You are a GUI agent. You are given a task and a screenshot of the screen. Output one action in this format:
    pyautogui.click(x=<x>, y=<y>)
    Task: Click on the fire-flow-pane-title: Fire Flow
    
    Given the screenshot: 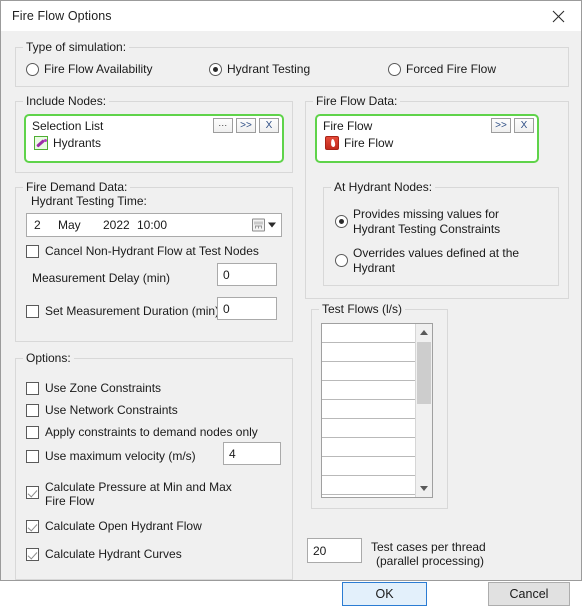 What is the action you would take?
    pyautogui.click(x=348, y=125)
    